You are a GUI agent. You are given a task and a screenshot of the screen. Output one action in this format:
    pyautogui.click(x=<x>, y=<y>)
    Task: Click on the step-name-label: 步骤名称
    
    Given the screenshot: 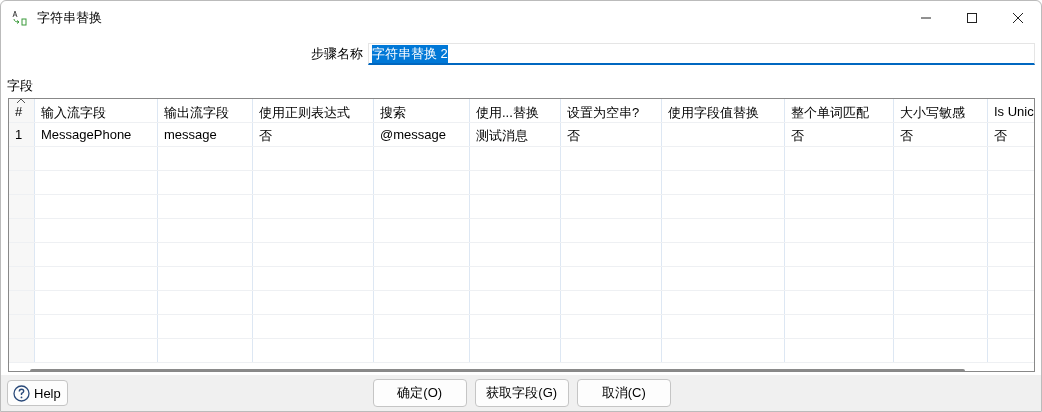 What is the action you would take?
    pyautogui.click(x=337, y=54)
    